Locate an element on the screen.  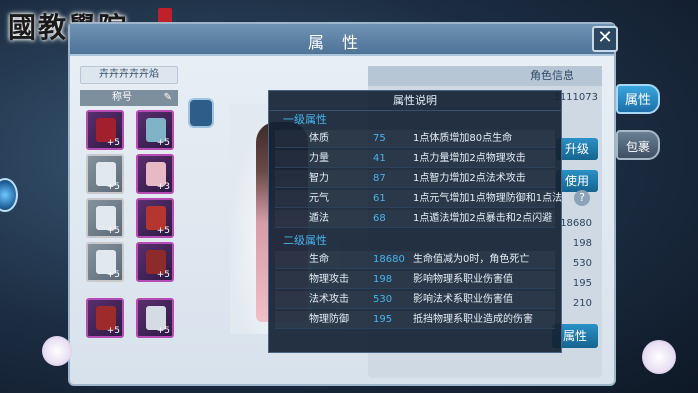
table-row: 物理防御 195 抵挡物理系职业造成的伤害 is located at coordinates (415, 320).